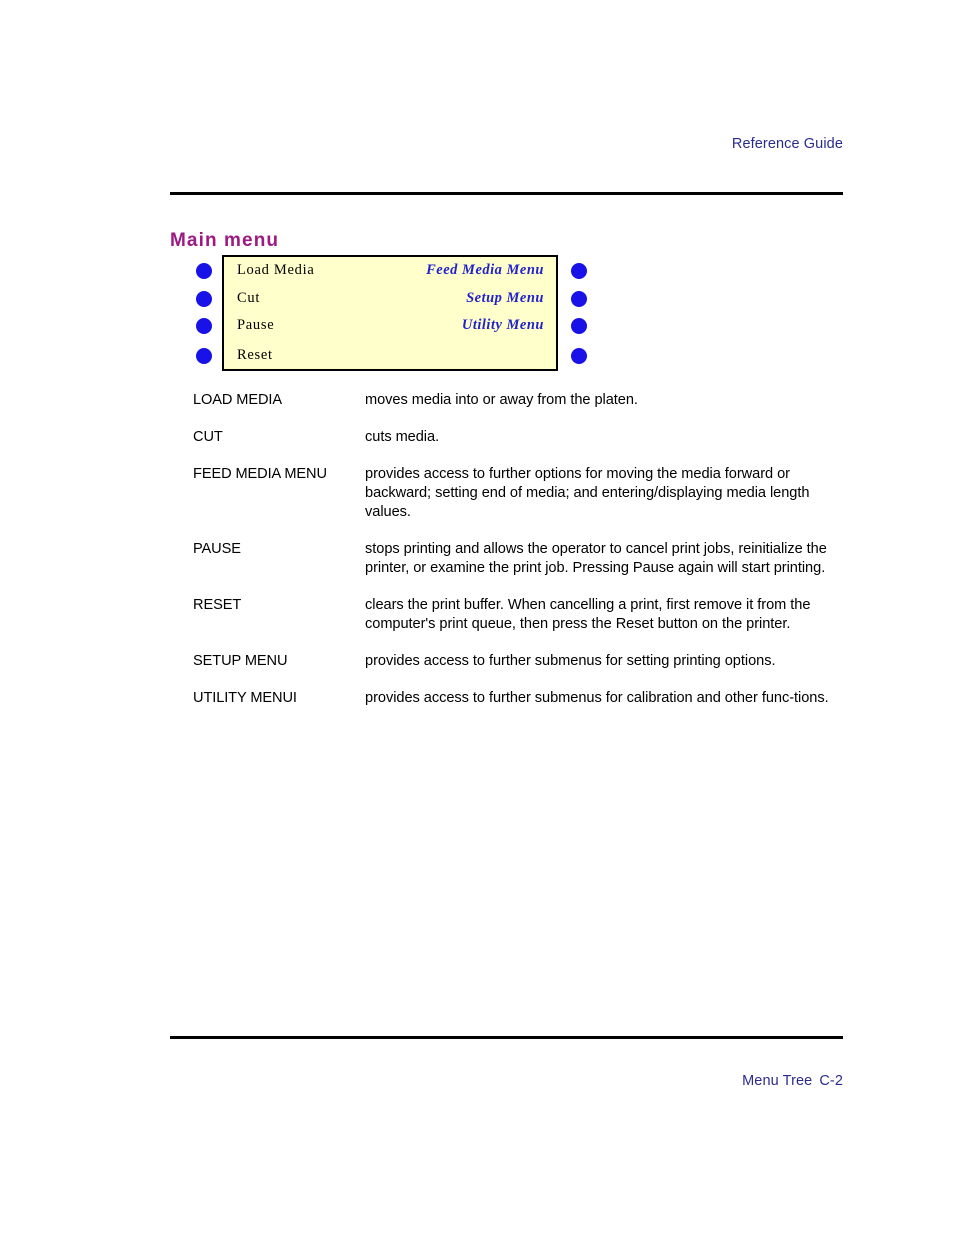  What do you see at coordinates (777, 1081) in the screenshot?
I see `footer-chapter-label: Menu Tree` at bounding box center [777, 1081].